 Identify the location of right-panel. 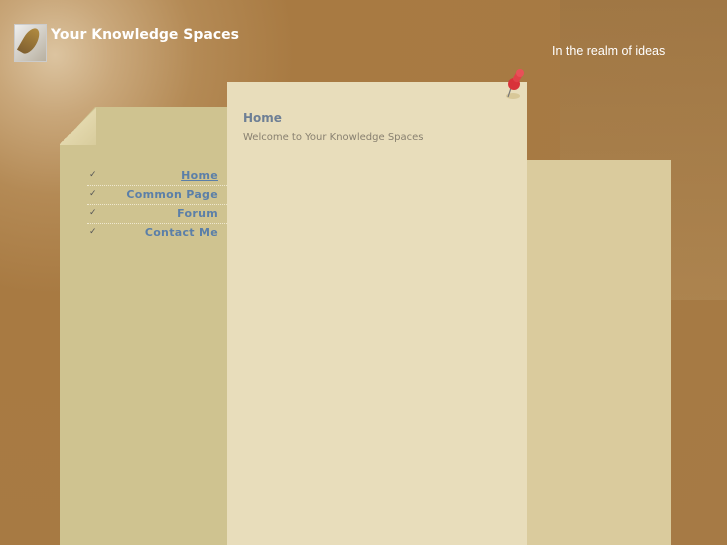
(599, 352).